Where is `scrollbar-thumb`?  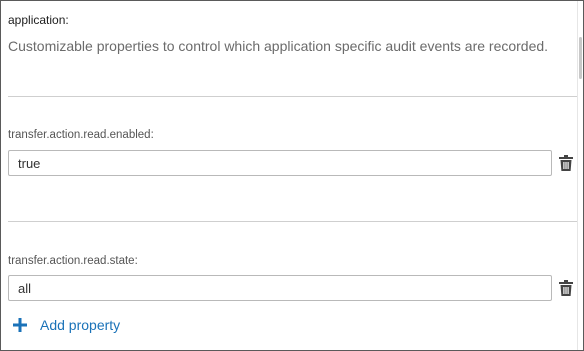
scrollbar-thumb is located at coordinates (580, 58).